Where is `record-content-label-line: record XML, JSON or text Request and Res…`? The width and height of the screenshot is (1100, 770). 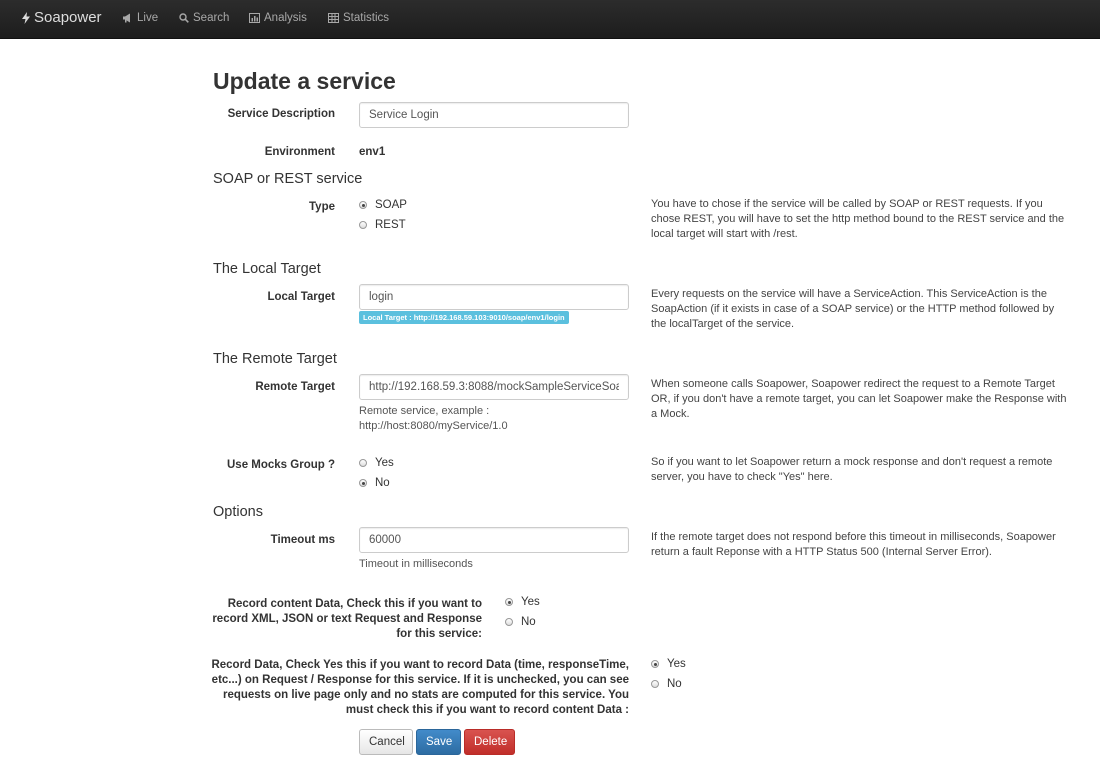 record-content-label-line: record XML, JSON or text Request and Res… is located at coordinates (347, 619).